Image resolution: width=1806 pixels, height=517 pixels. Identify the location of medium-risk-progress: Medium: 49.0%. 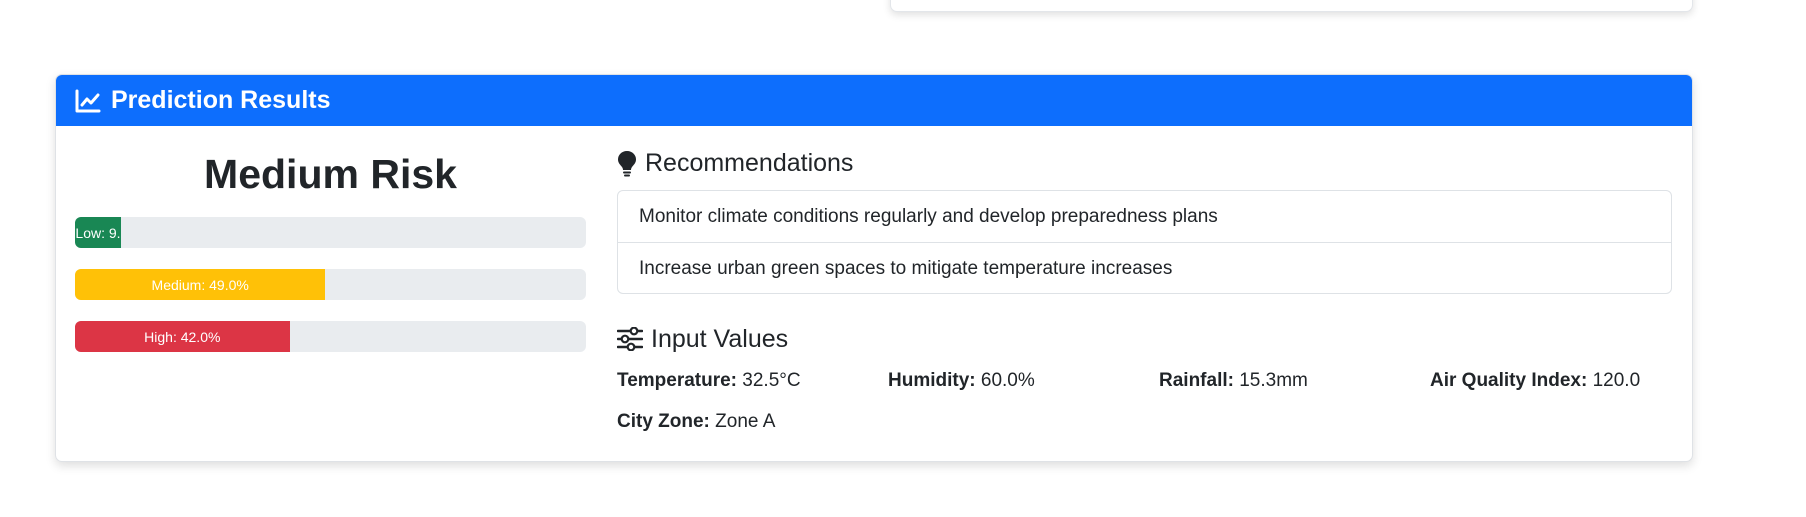
(330, 284).